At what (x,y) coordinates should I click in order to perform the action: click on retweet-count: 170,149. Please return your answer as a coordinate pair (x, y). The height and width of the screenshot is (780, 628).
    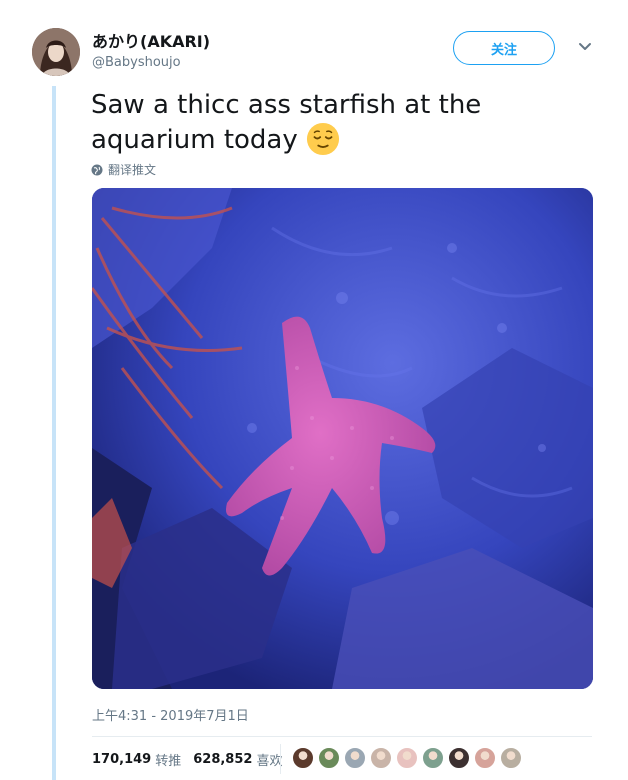
    Looking at the image, I should click on (121, 759).